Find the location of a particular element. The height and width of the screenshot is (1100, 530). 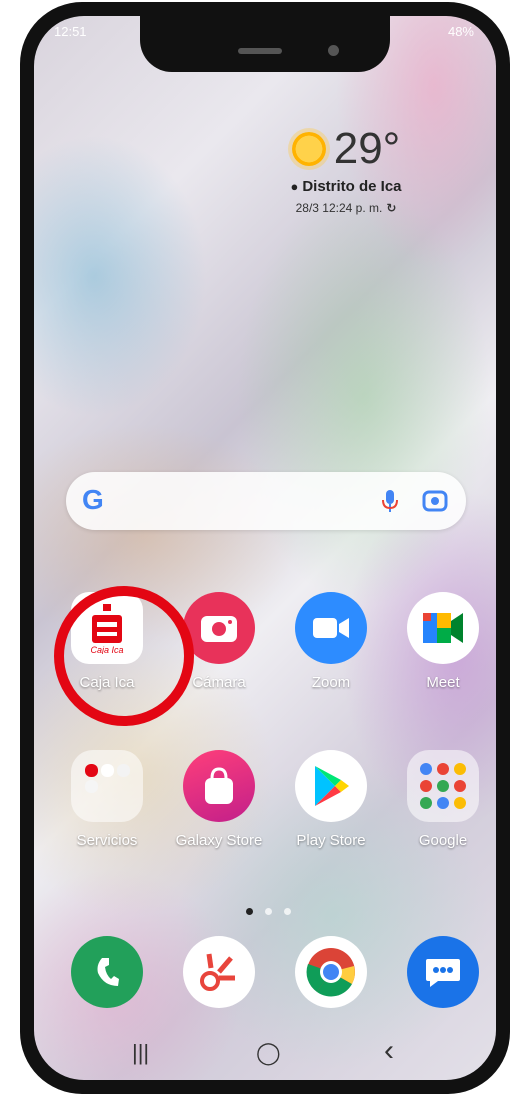

dock-messages is located at coordinates (442, 972).